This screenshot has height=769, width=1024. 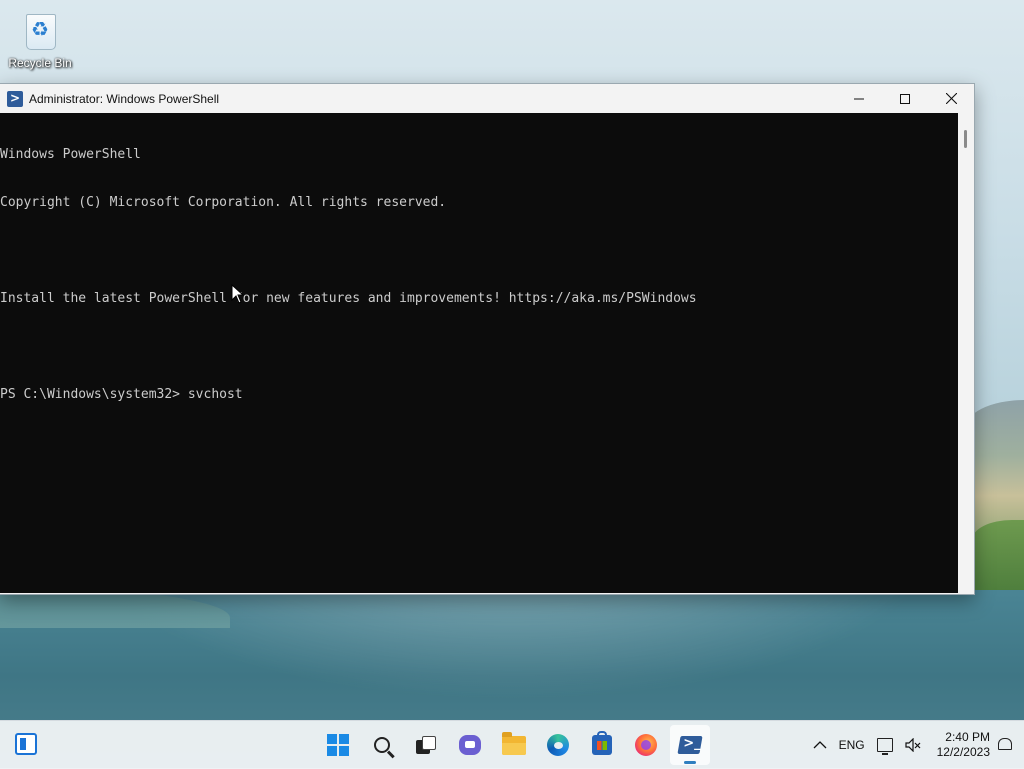 I want to click on search-icon, so click(x=382, y=745).